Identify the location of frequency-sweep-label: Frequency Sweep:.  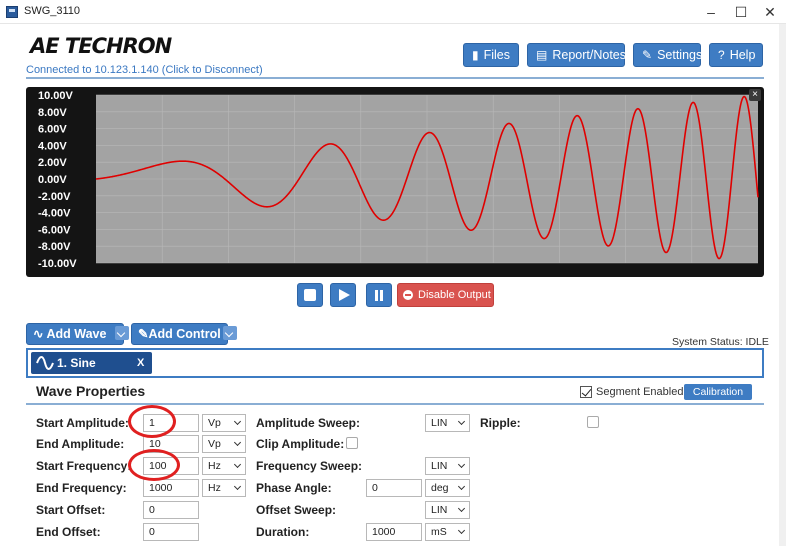
(309, 466).